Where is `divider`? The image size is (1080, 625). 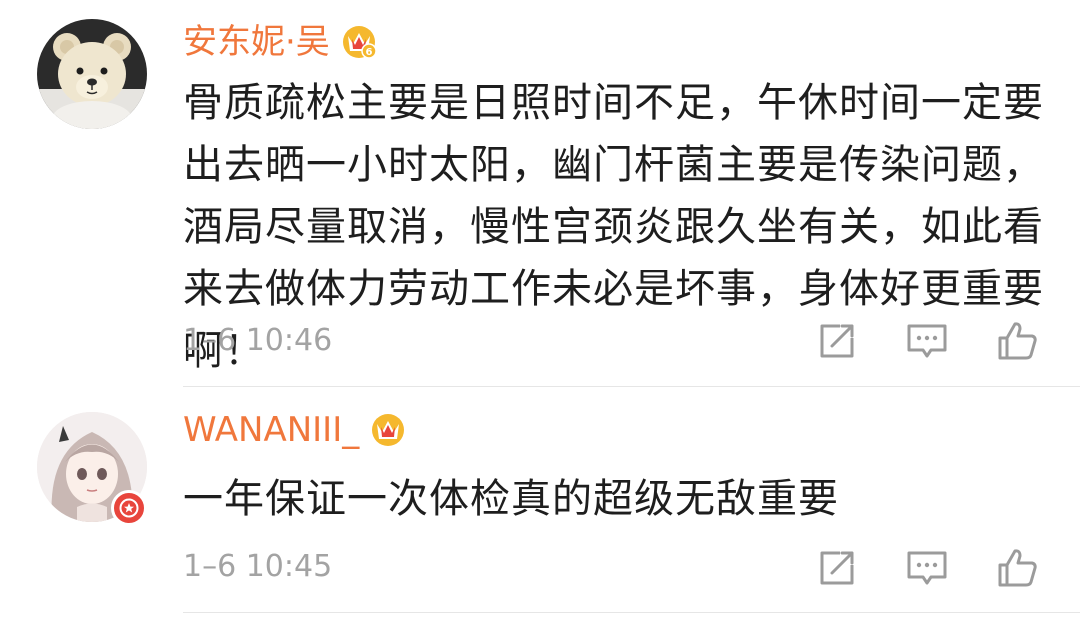 divider is located at coordinates (631, 612).